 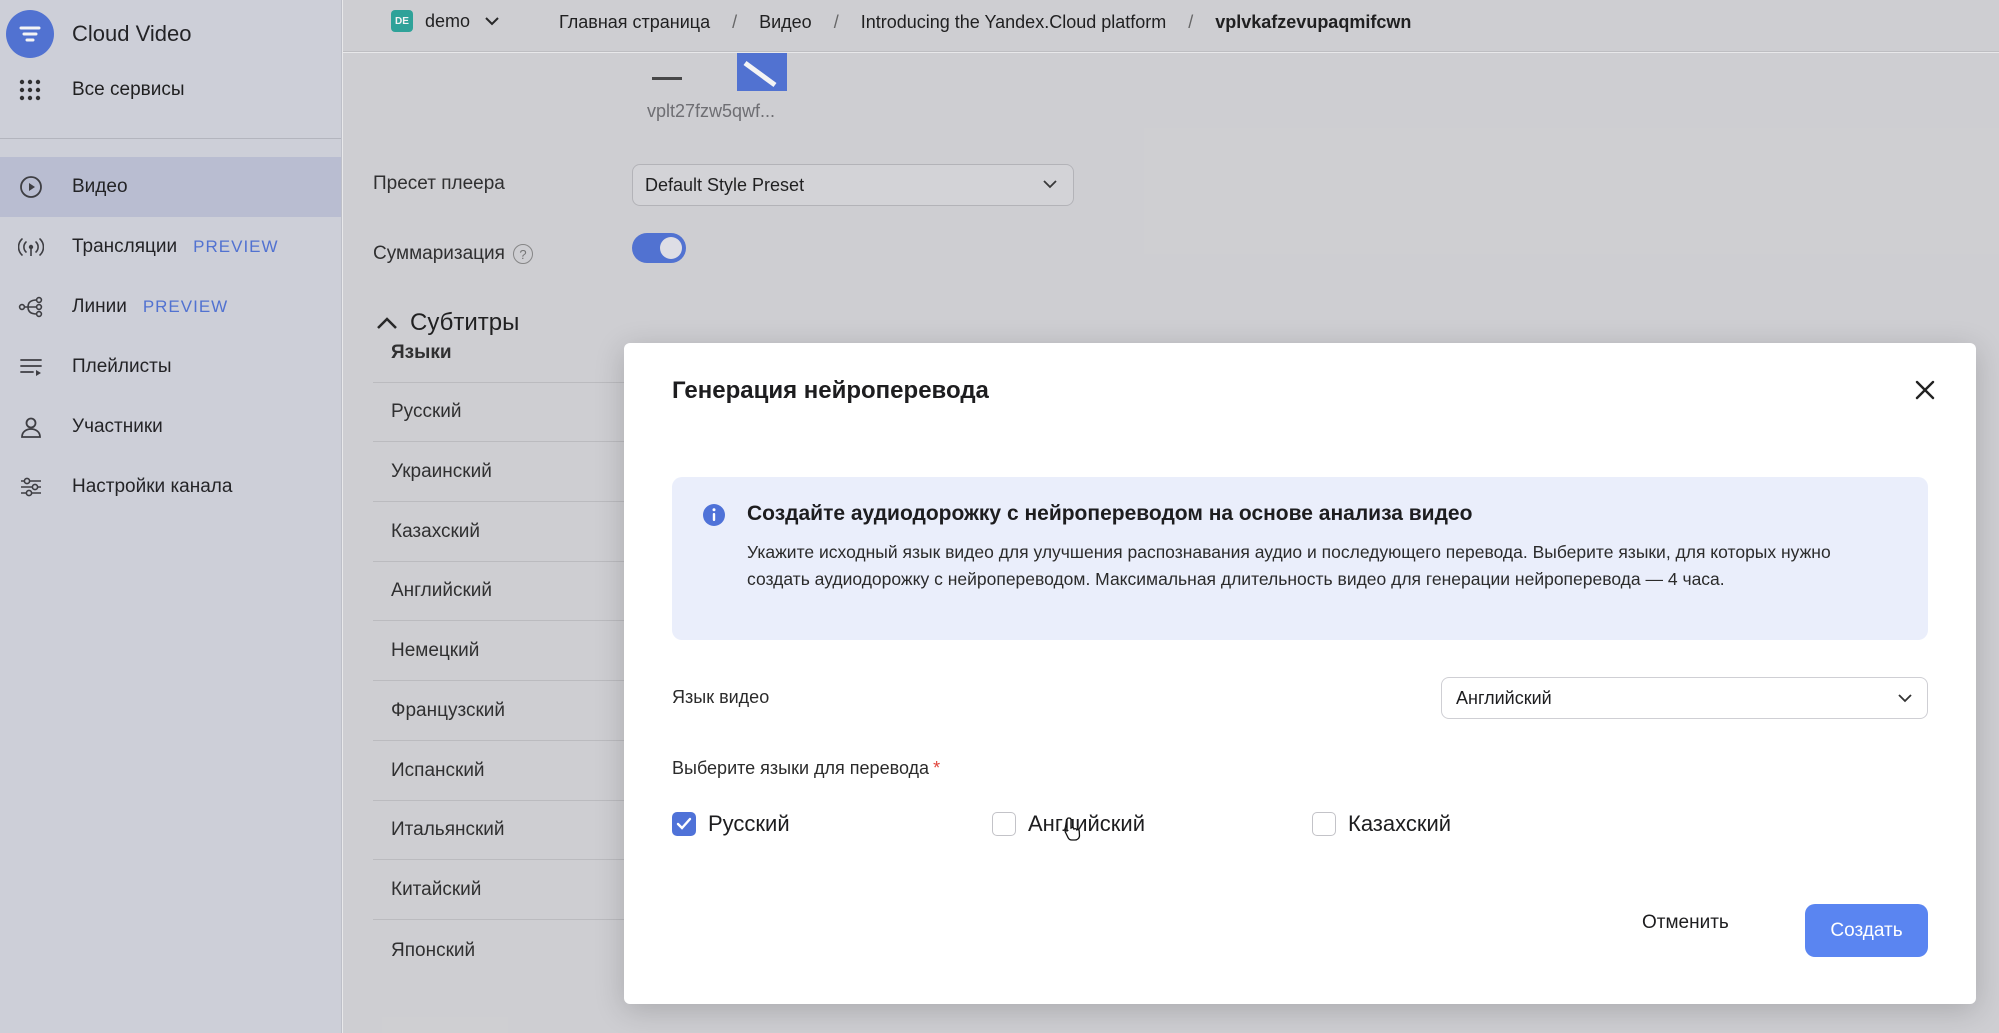 What do you see at coordinates (801, 768) in the screenshot?
I see `translate-languages-text: Выберите языки для перевода` at bounding box center [801, 768].